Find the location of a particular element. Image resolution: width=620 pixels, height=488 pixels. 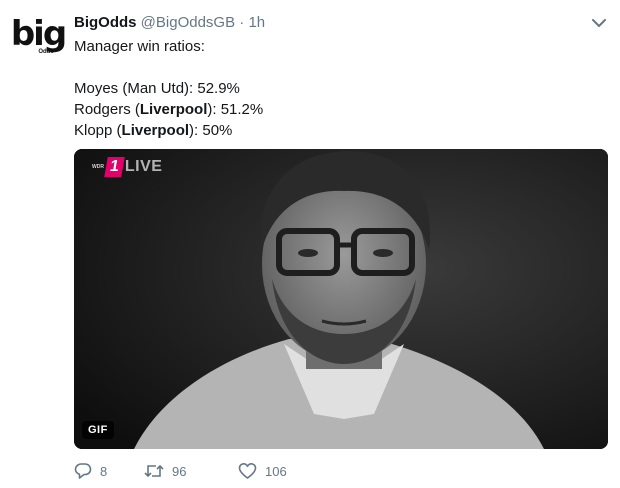

user-handle: @BigOddsGB is located at coordinates (188, 22).